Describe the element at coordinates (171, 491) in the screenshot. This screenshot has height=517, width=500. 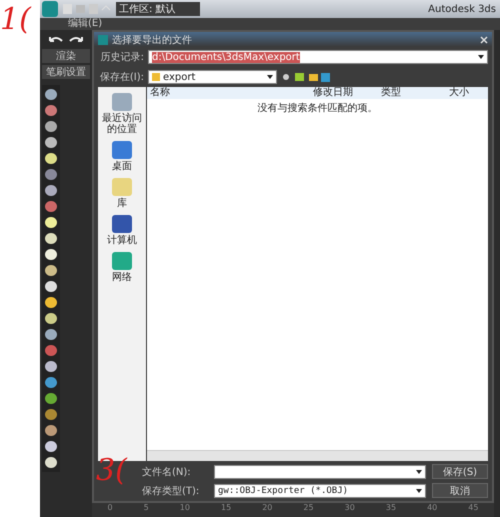
I see `file-type-label: 保存类型(T):` at that location.